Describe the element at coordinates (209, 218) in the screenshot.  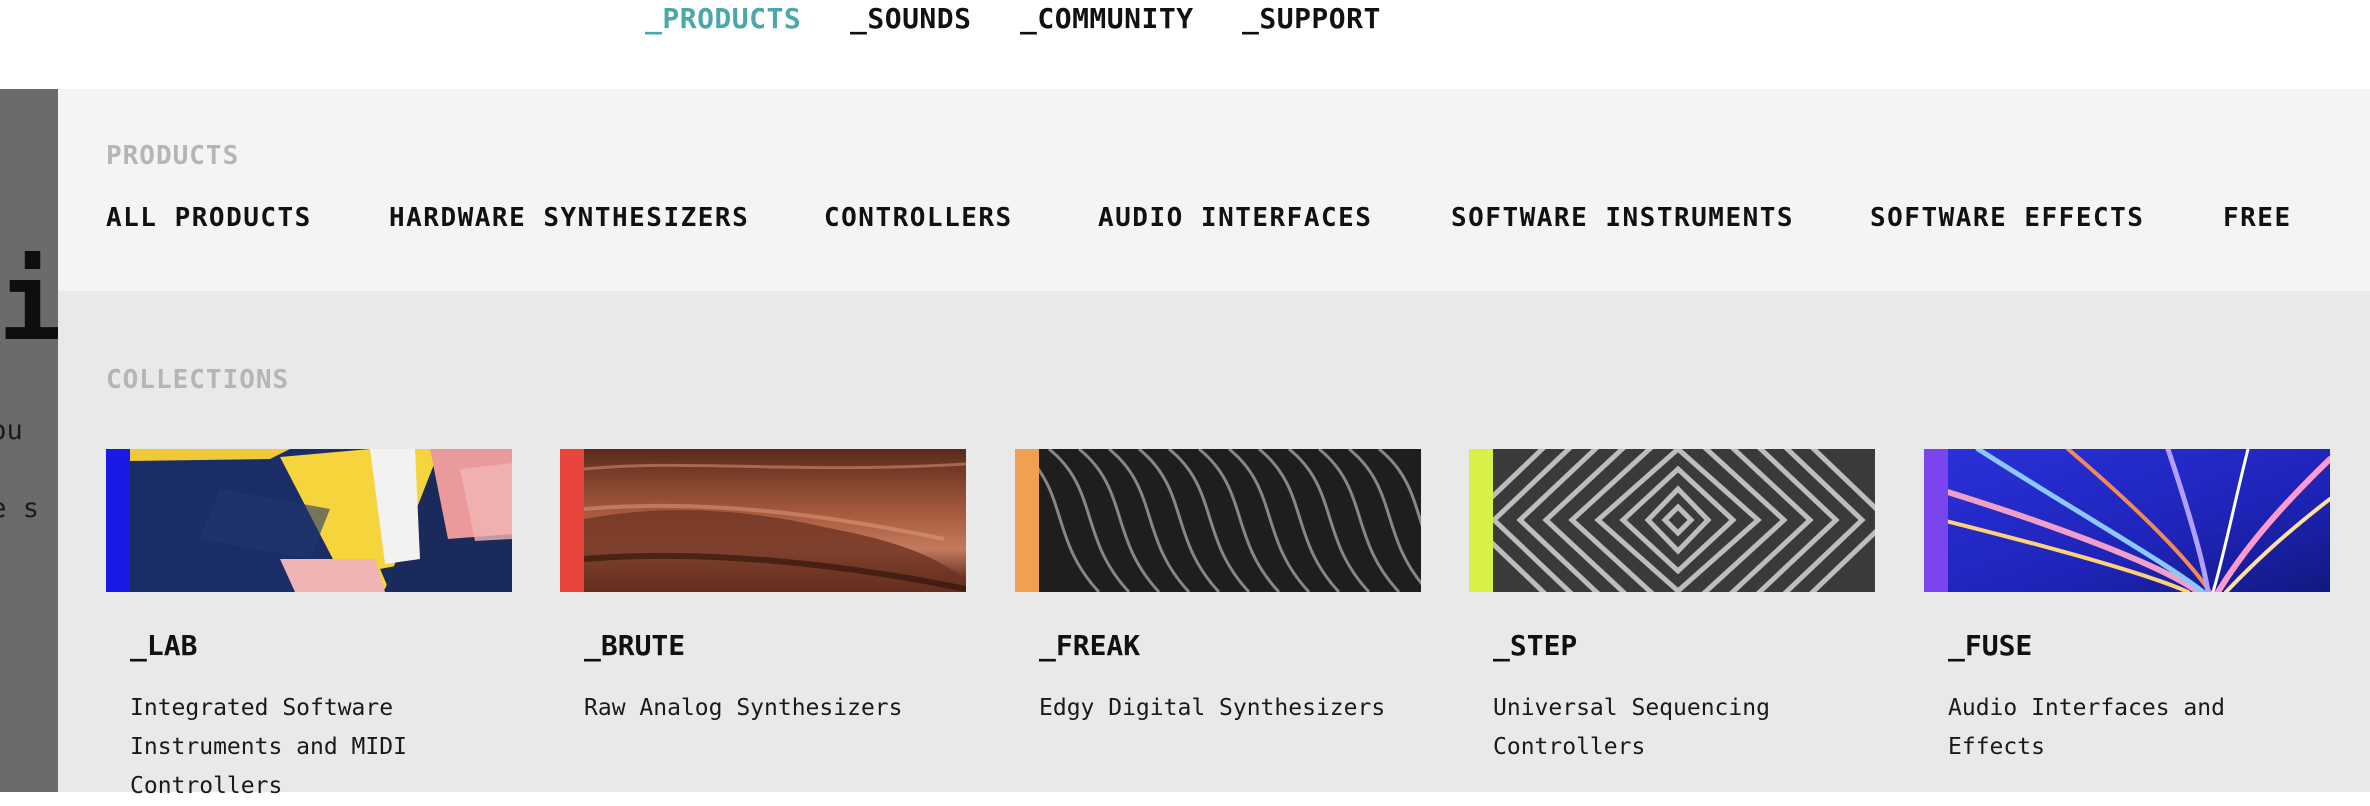
I see `category-all-products: ALL PRODUCTS` at that location.